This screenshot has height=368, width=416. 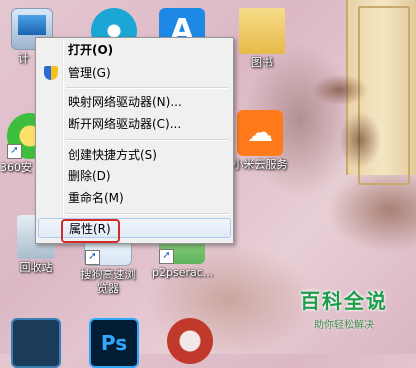 I want to click on photoshop-icon: Ps, so click(x=114, y=343).